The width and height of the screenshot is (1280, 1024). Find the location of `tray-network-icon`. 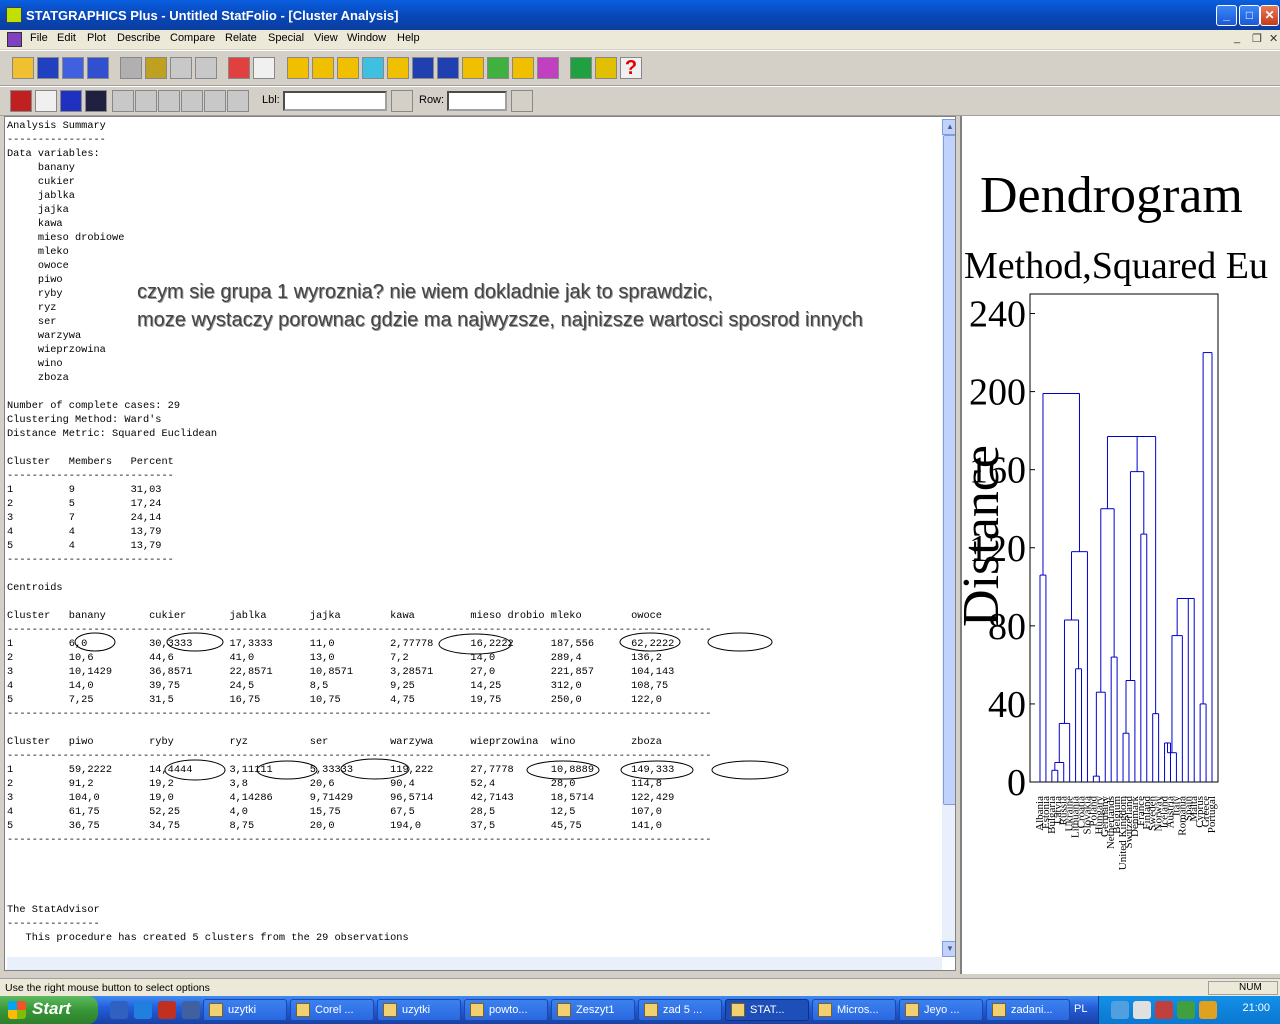

tray-network-icon is located at coordinates (1186, 1010).